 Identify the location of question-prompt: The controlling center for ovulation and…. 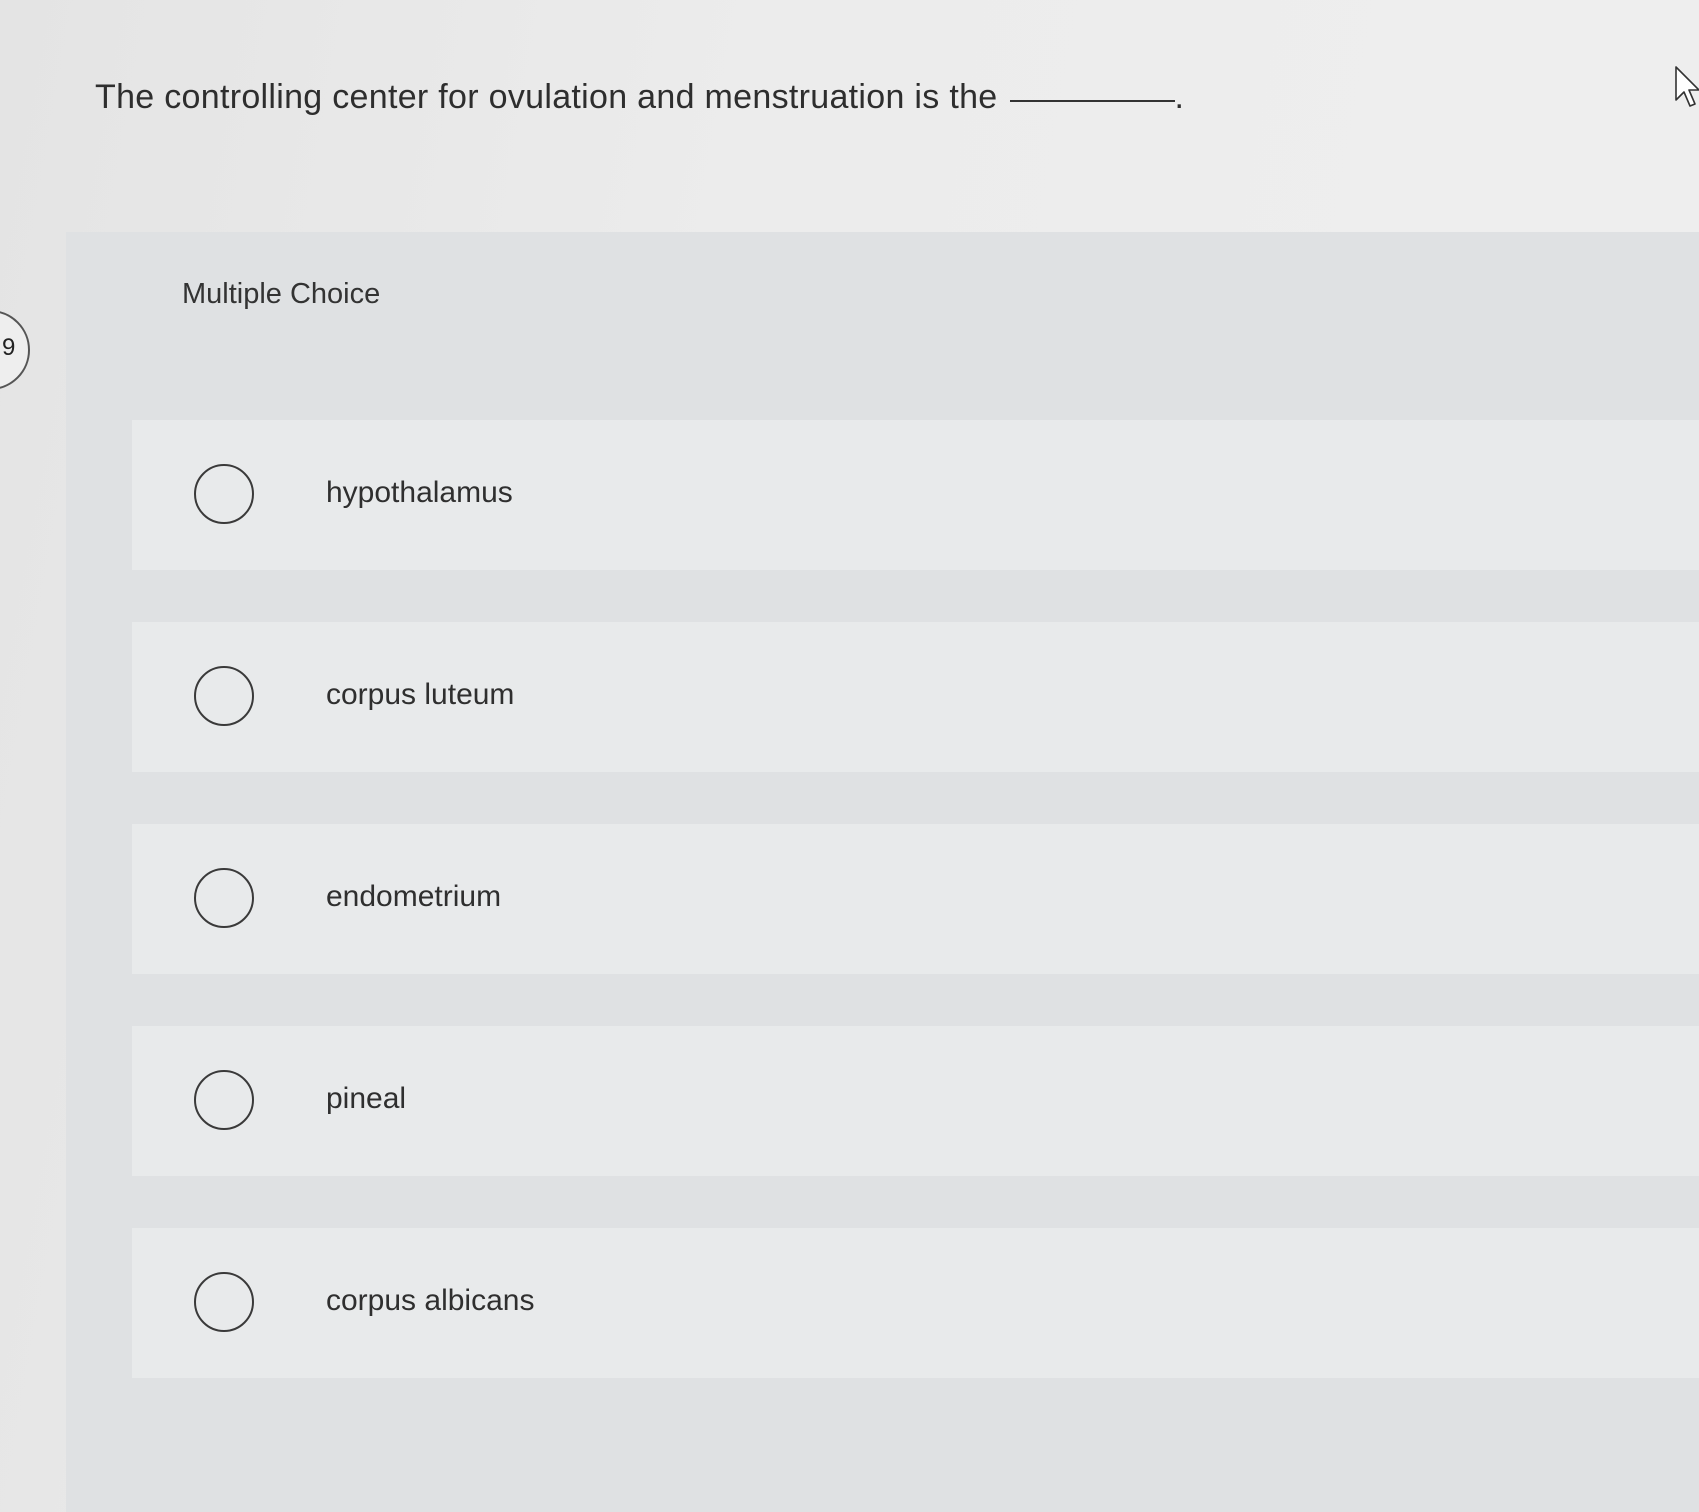
(639, 97).